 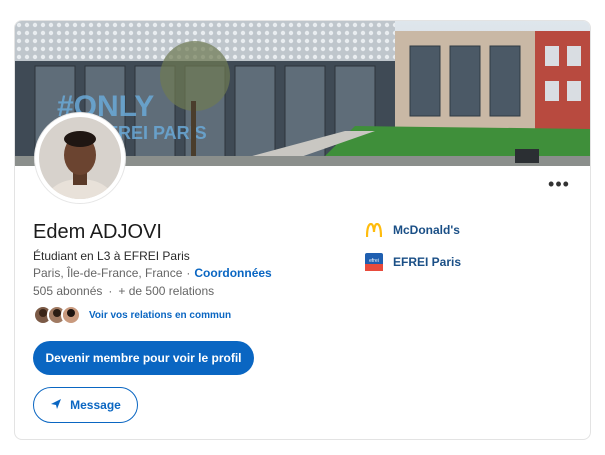 I want to click on send-icon, so click(x=56, y=405).